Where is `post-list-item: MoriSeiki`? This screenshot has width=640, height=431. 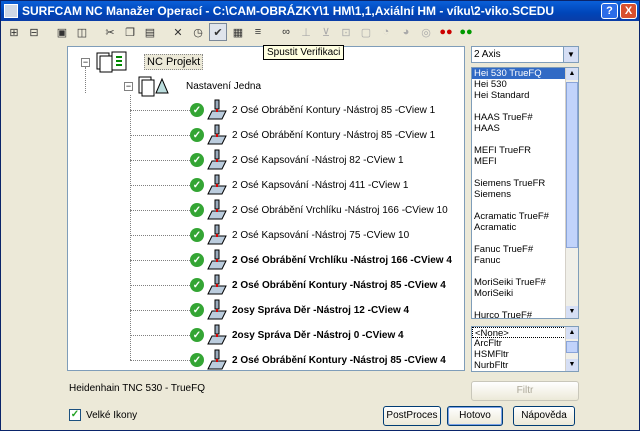
post-list-item: MoriSeiki is located at coordinates (525, 293).